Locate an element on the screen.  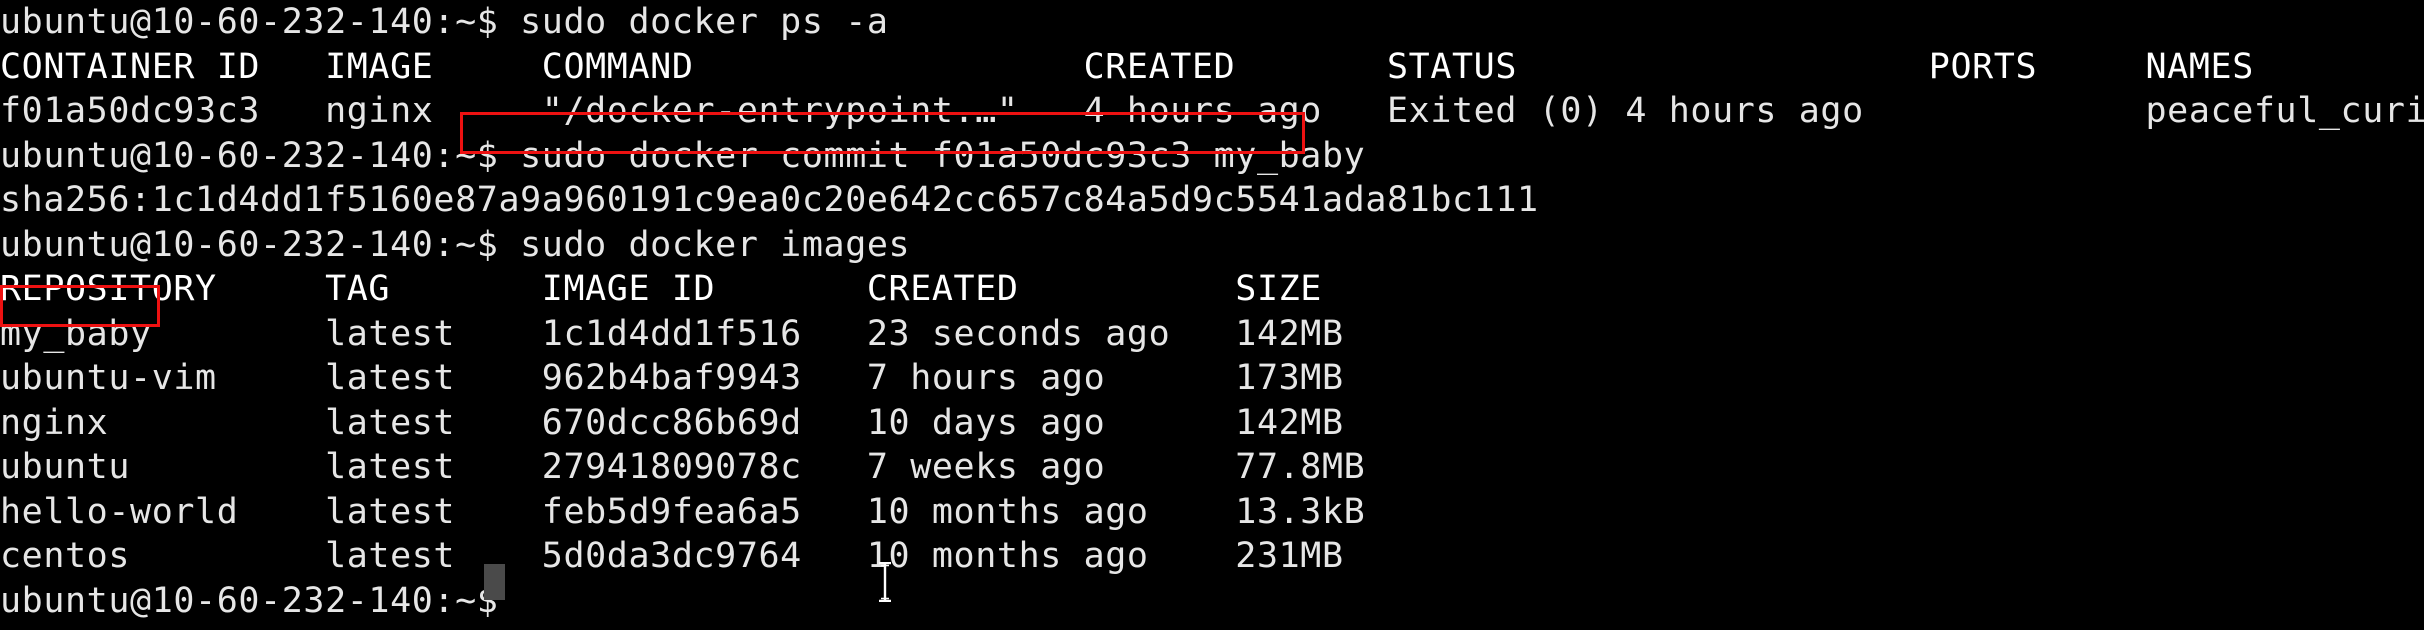
terminal-line-final-prompt: ubuntu@10-60-232-140:~$ is located at coordinates (1212, 601).